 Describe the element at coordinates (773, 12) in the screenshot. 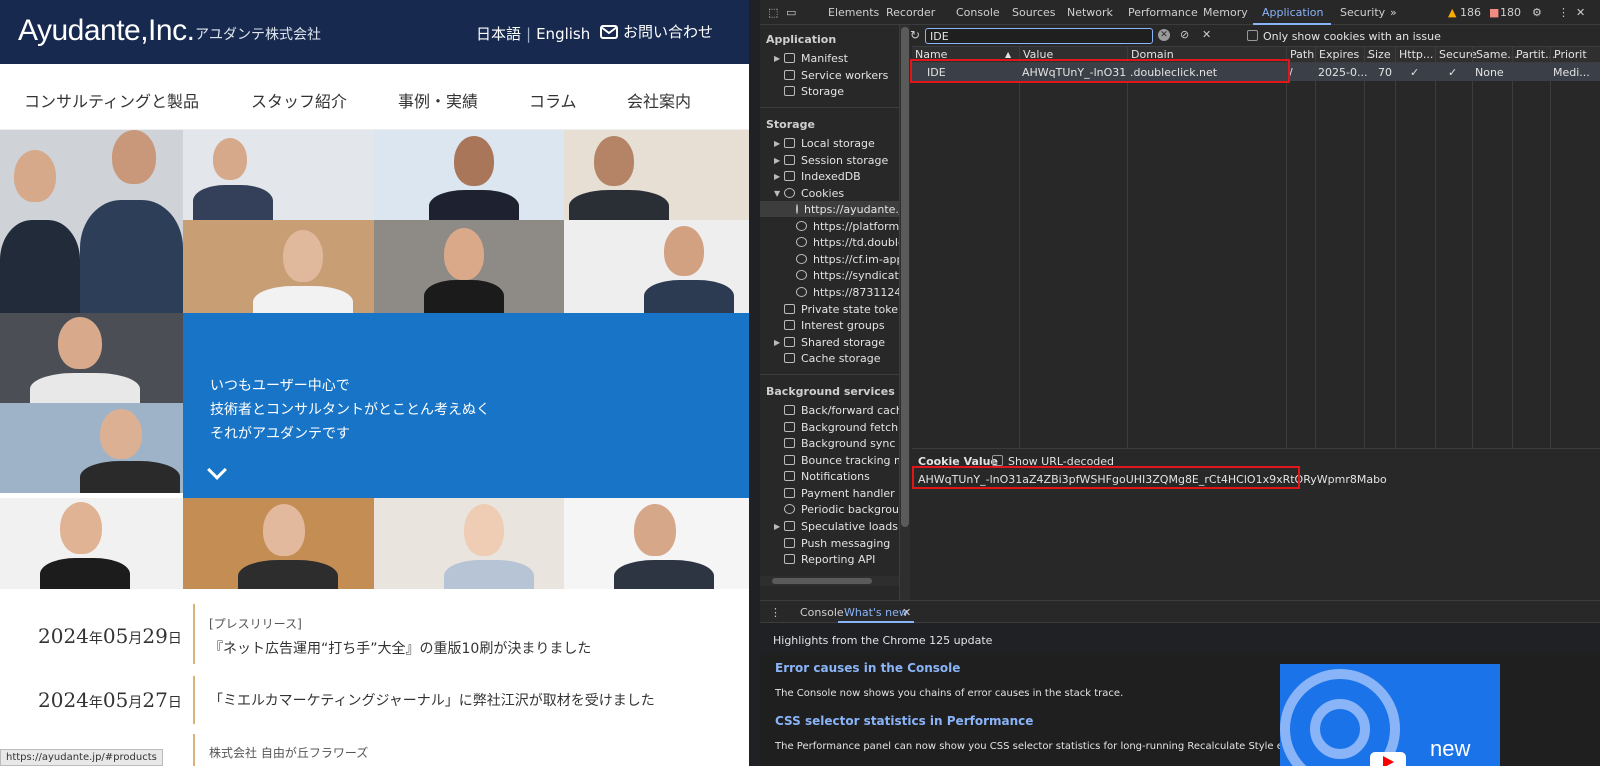

I see `inspect-icon: ⬚` at that location.